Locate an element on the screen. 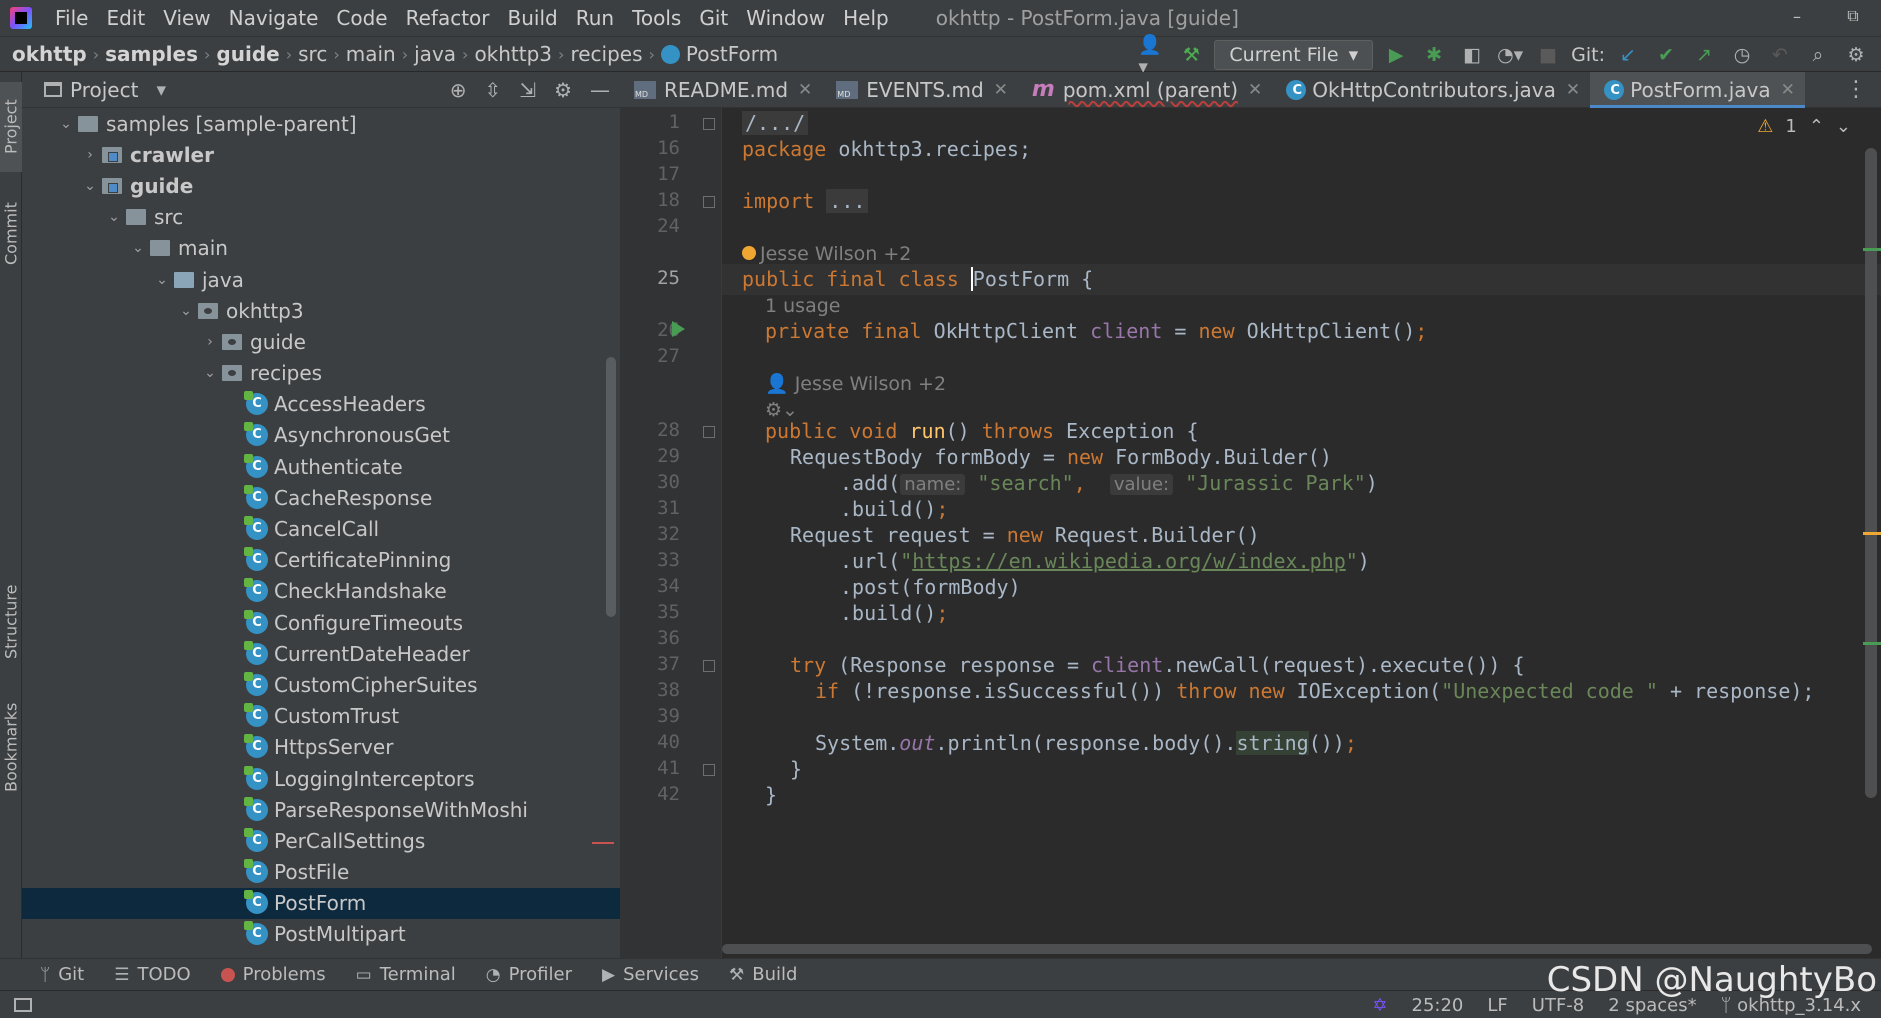 The image size is (1881, 1018). tree-item: ⌄ main is located at coordinates (321, 248).